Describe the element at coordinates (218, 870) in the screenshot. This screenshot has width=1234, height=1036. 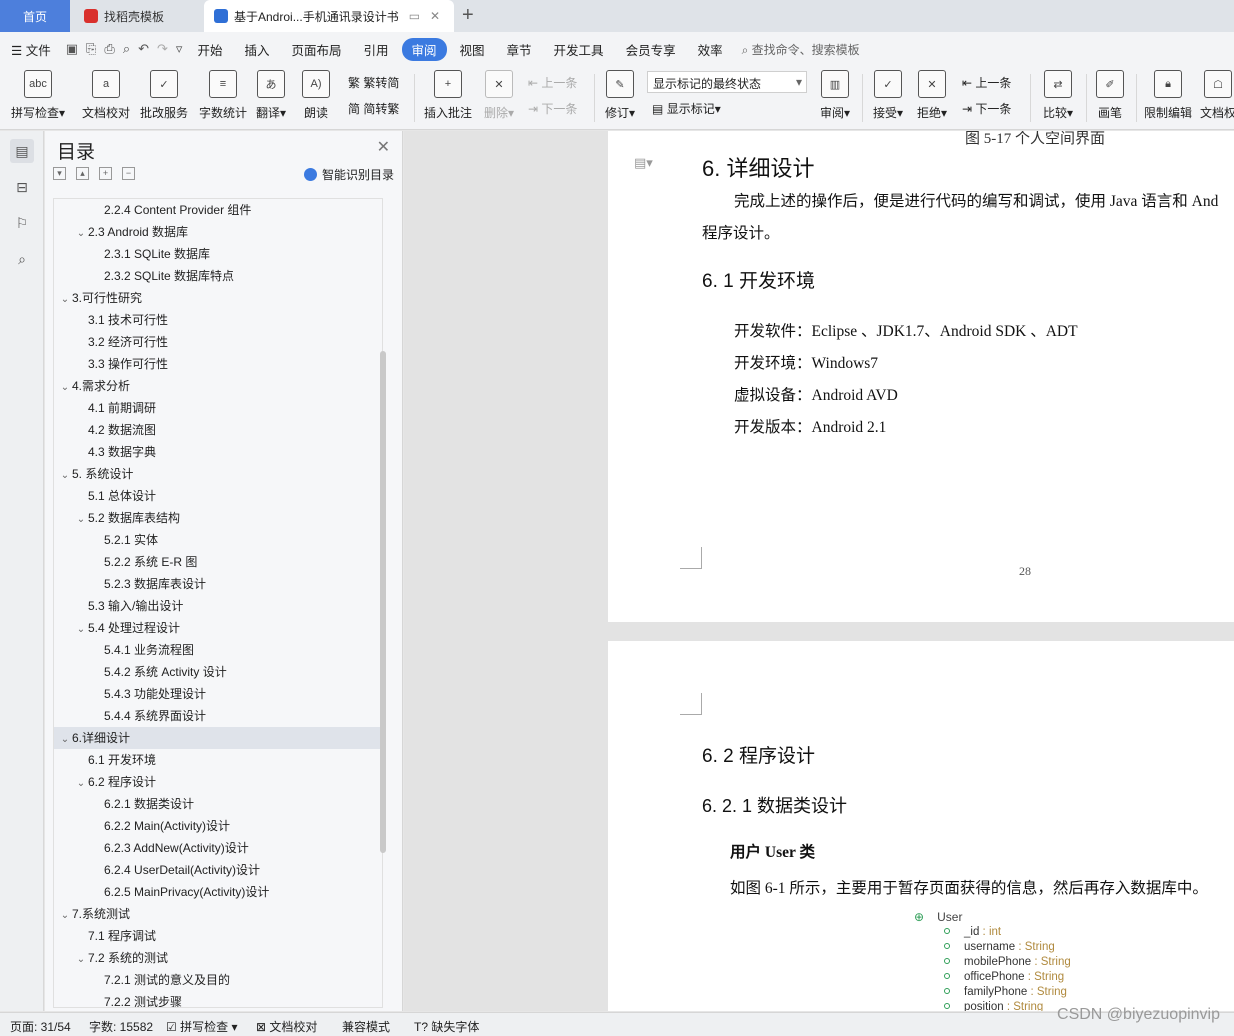
I see `toc-item: 6.2.4 UserDetail(Activity)设计` at that location.